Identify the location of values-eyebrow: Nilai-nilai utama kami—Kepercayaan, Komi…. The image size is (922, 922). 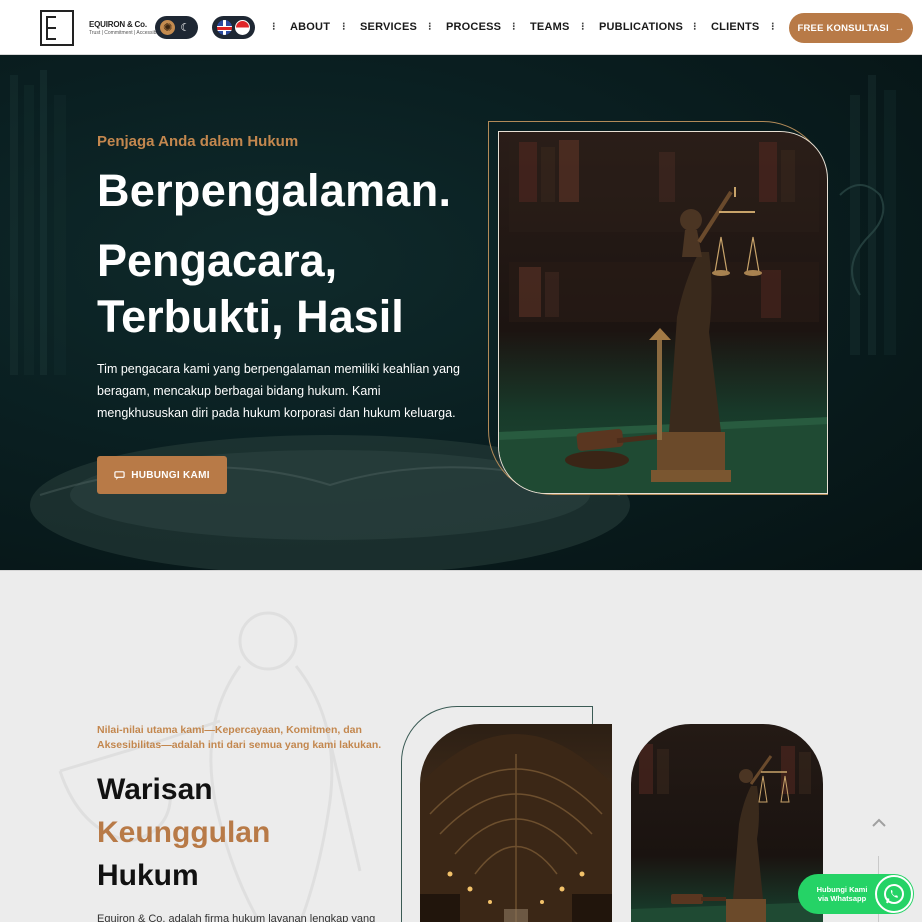
(239, 737).